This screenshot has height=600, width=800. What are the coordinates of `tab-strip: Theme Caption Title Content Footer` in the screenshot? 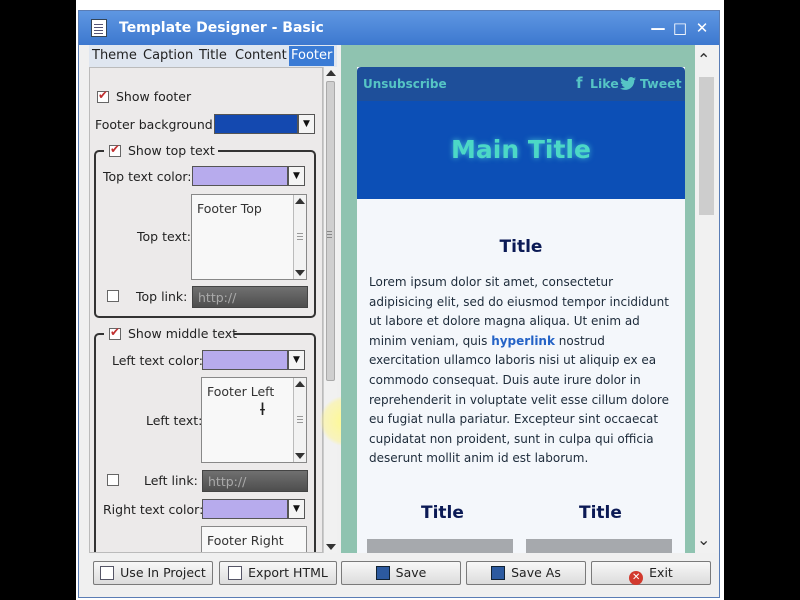 It's located at (213, 56).